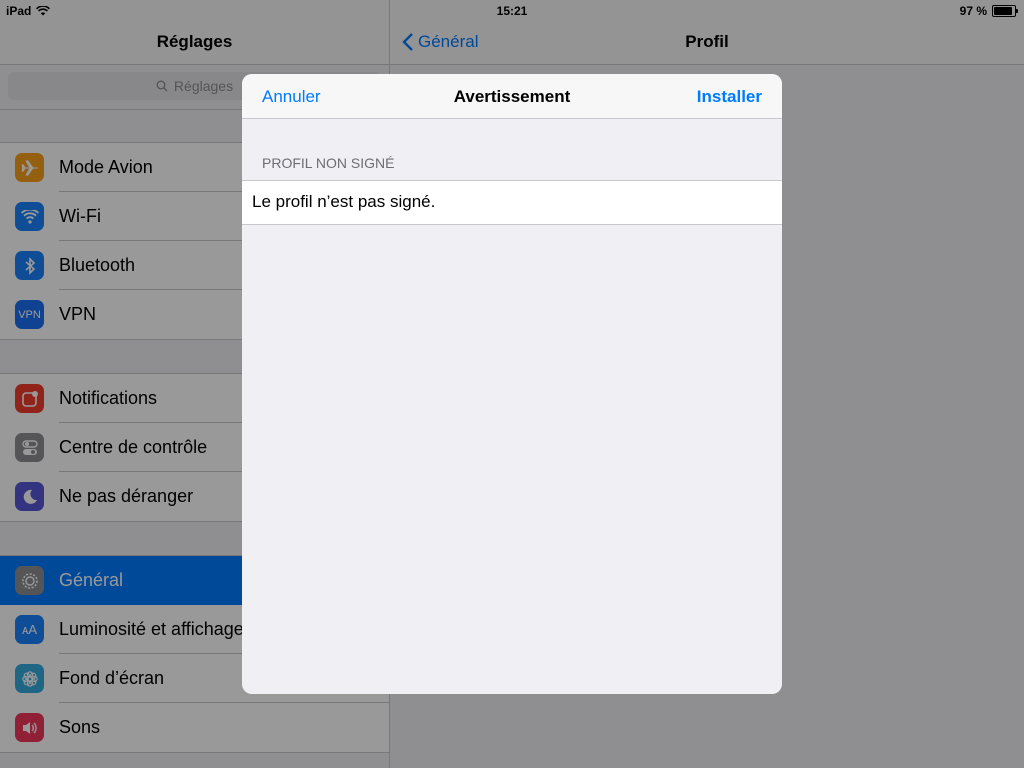 This screenshot has width=1024, height=768. Describe the element at coordinates (512, 202) in the screenshot. I see `warning-message-cell: Le profil n’est pas signé.` at that location.